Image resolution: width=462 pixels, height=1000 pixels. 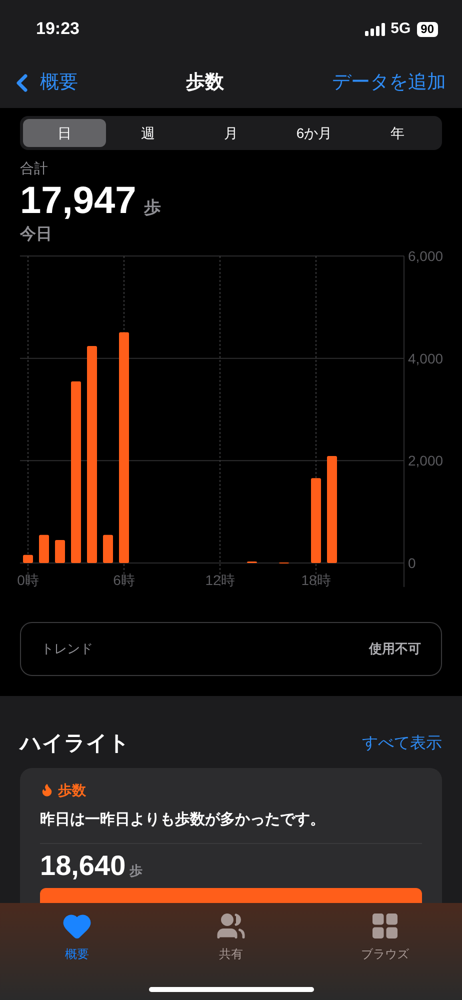 I want to click on period-tab: 年, so click(x=398, y=133).